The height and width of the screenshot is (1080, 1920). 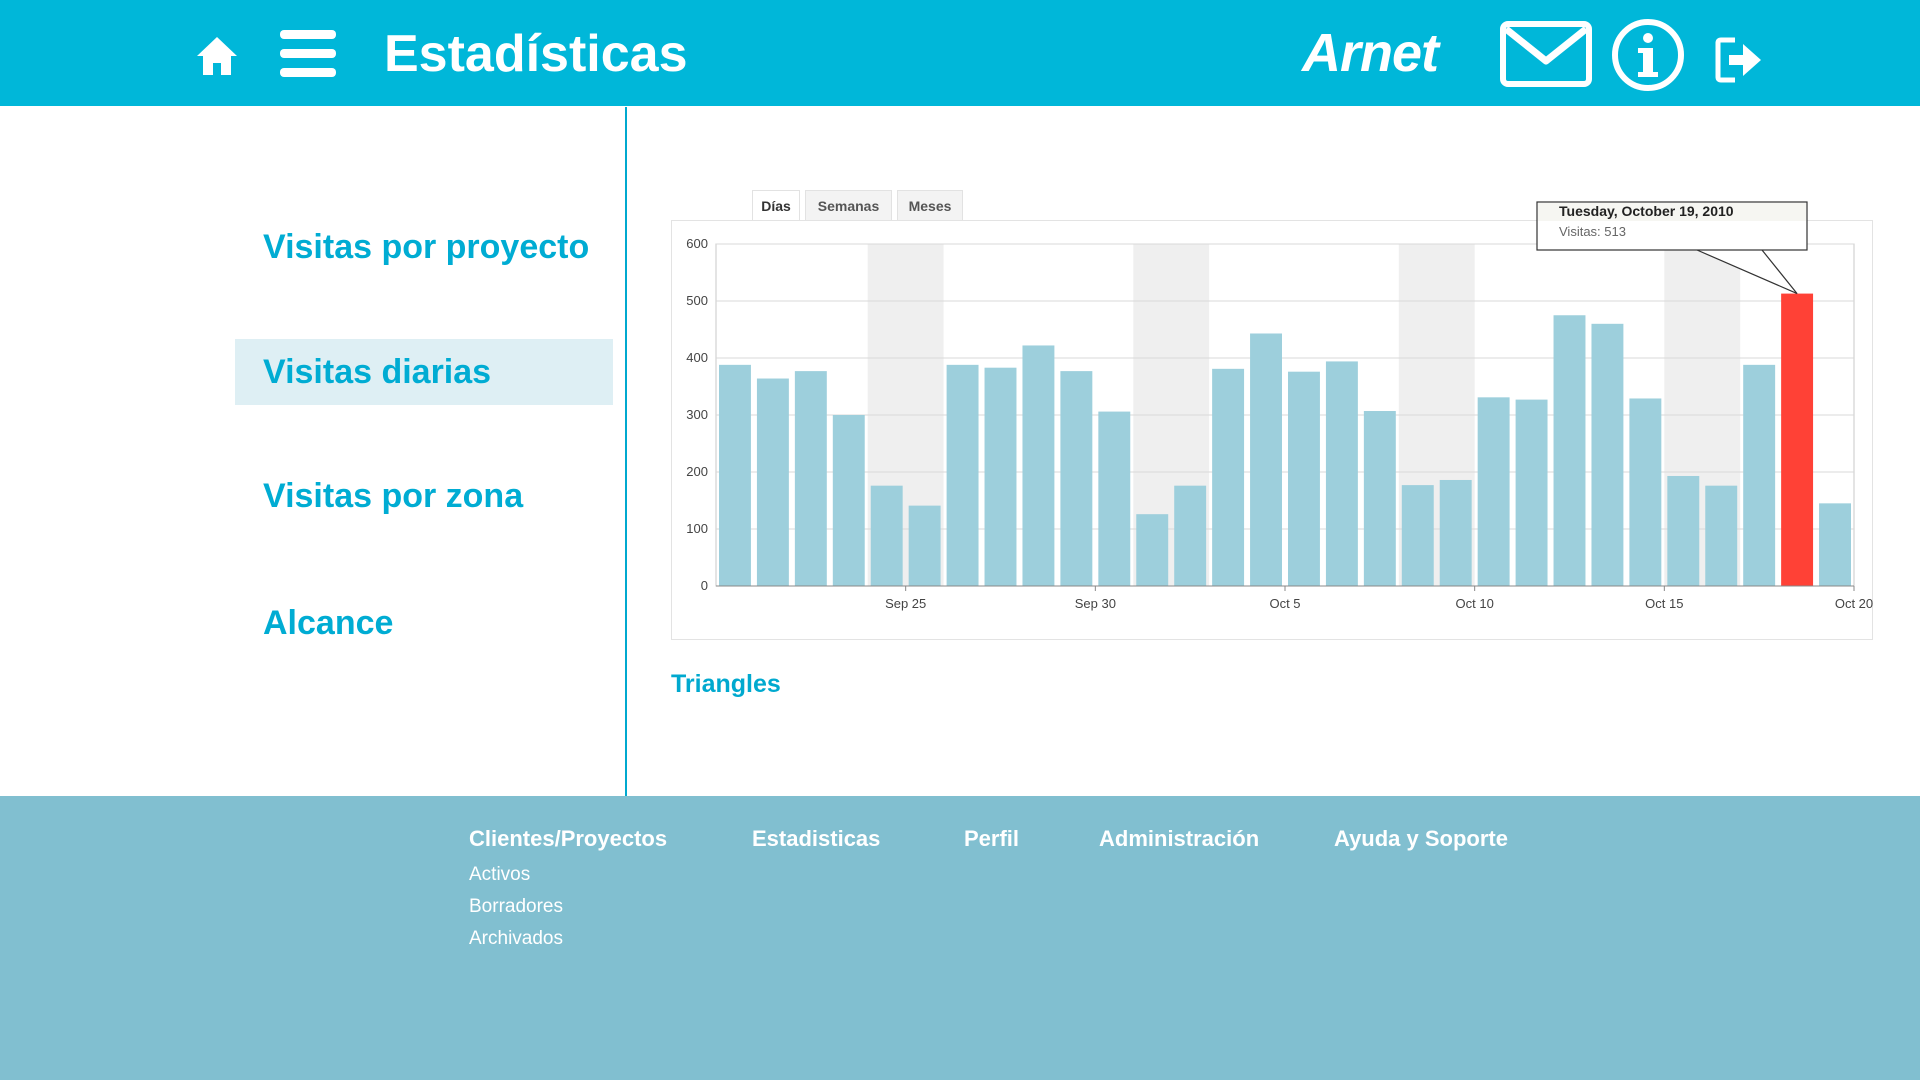 I want to click on hamburger-menu-icon, so click(x=308, y=54).